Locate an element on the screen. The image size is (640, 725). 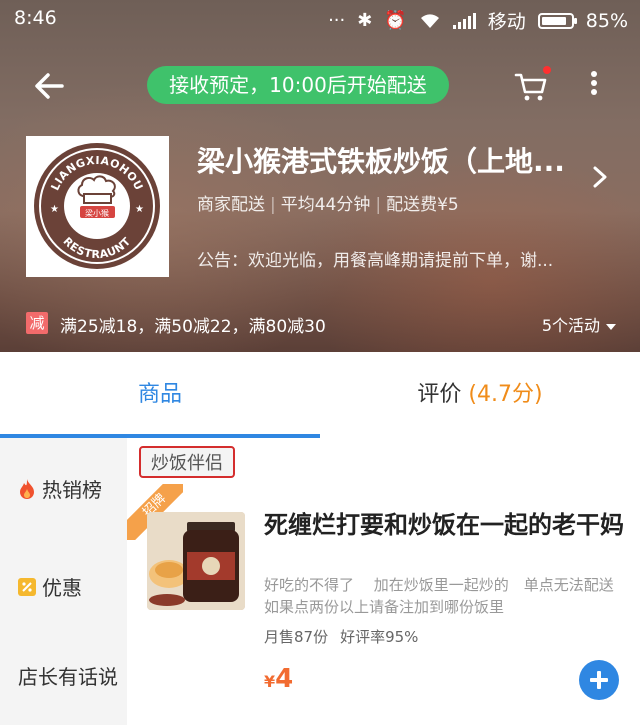
cart-badge-dot is located at coordinates (547, 70).